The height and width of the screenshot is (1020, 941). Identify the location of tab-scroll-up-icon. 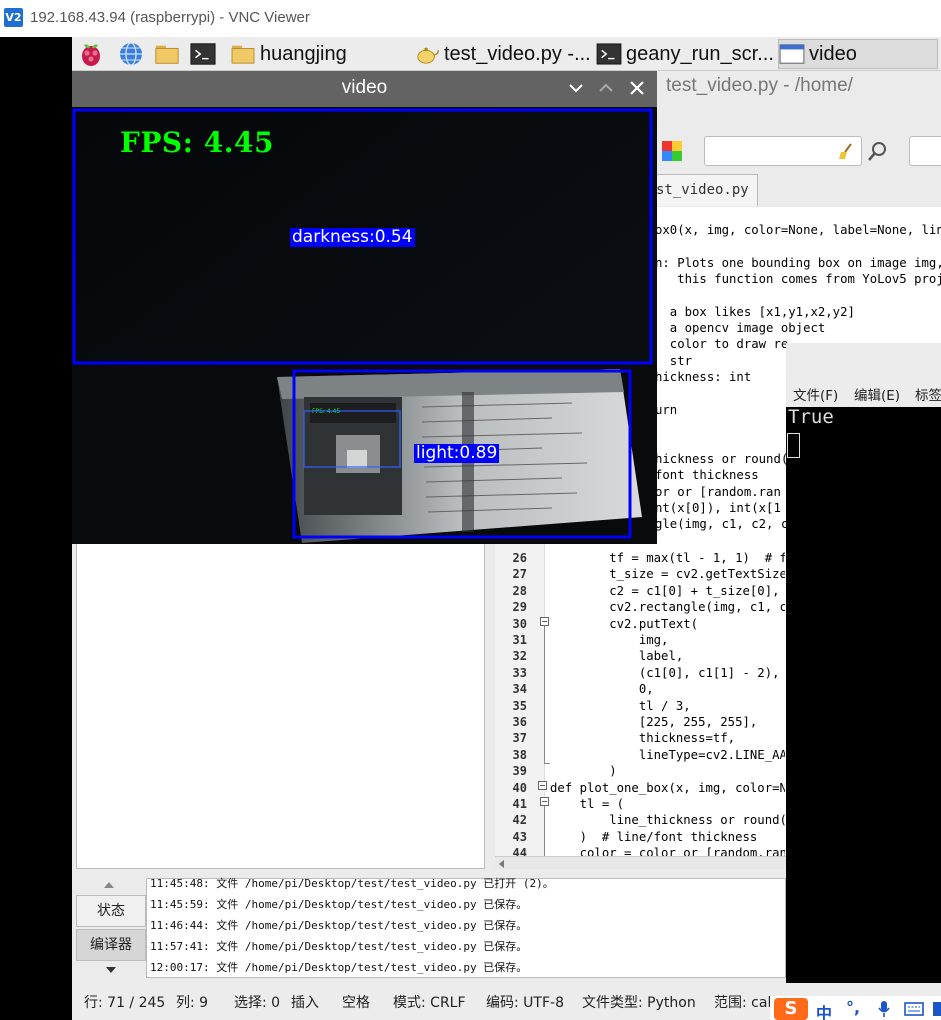
(109, 885).